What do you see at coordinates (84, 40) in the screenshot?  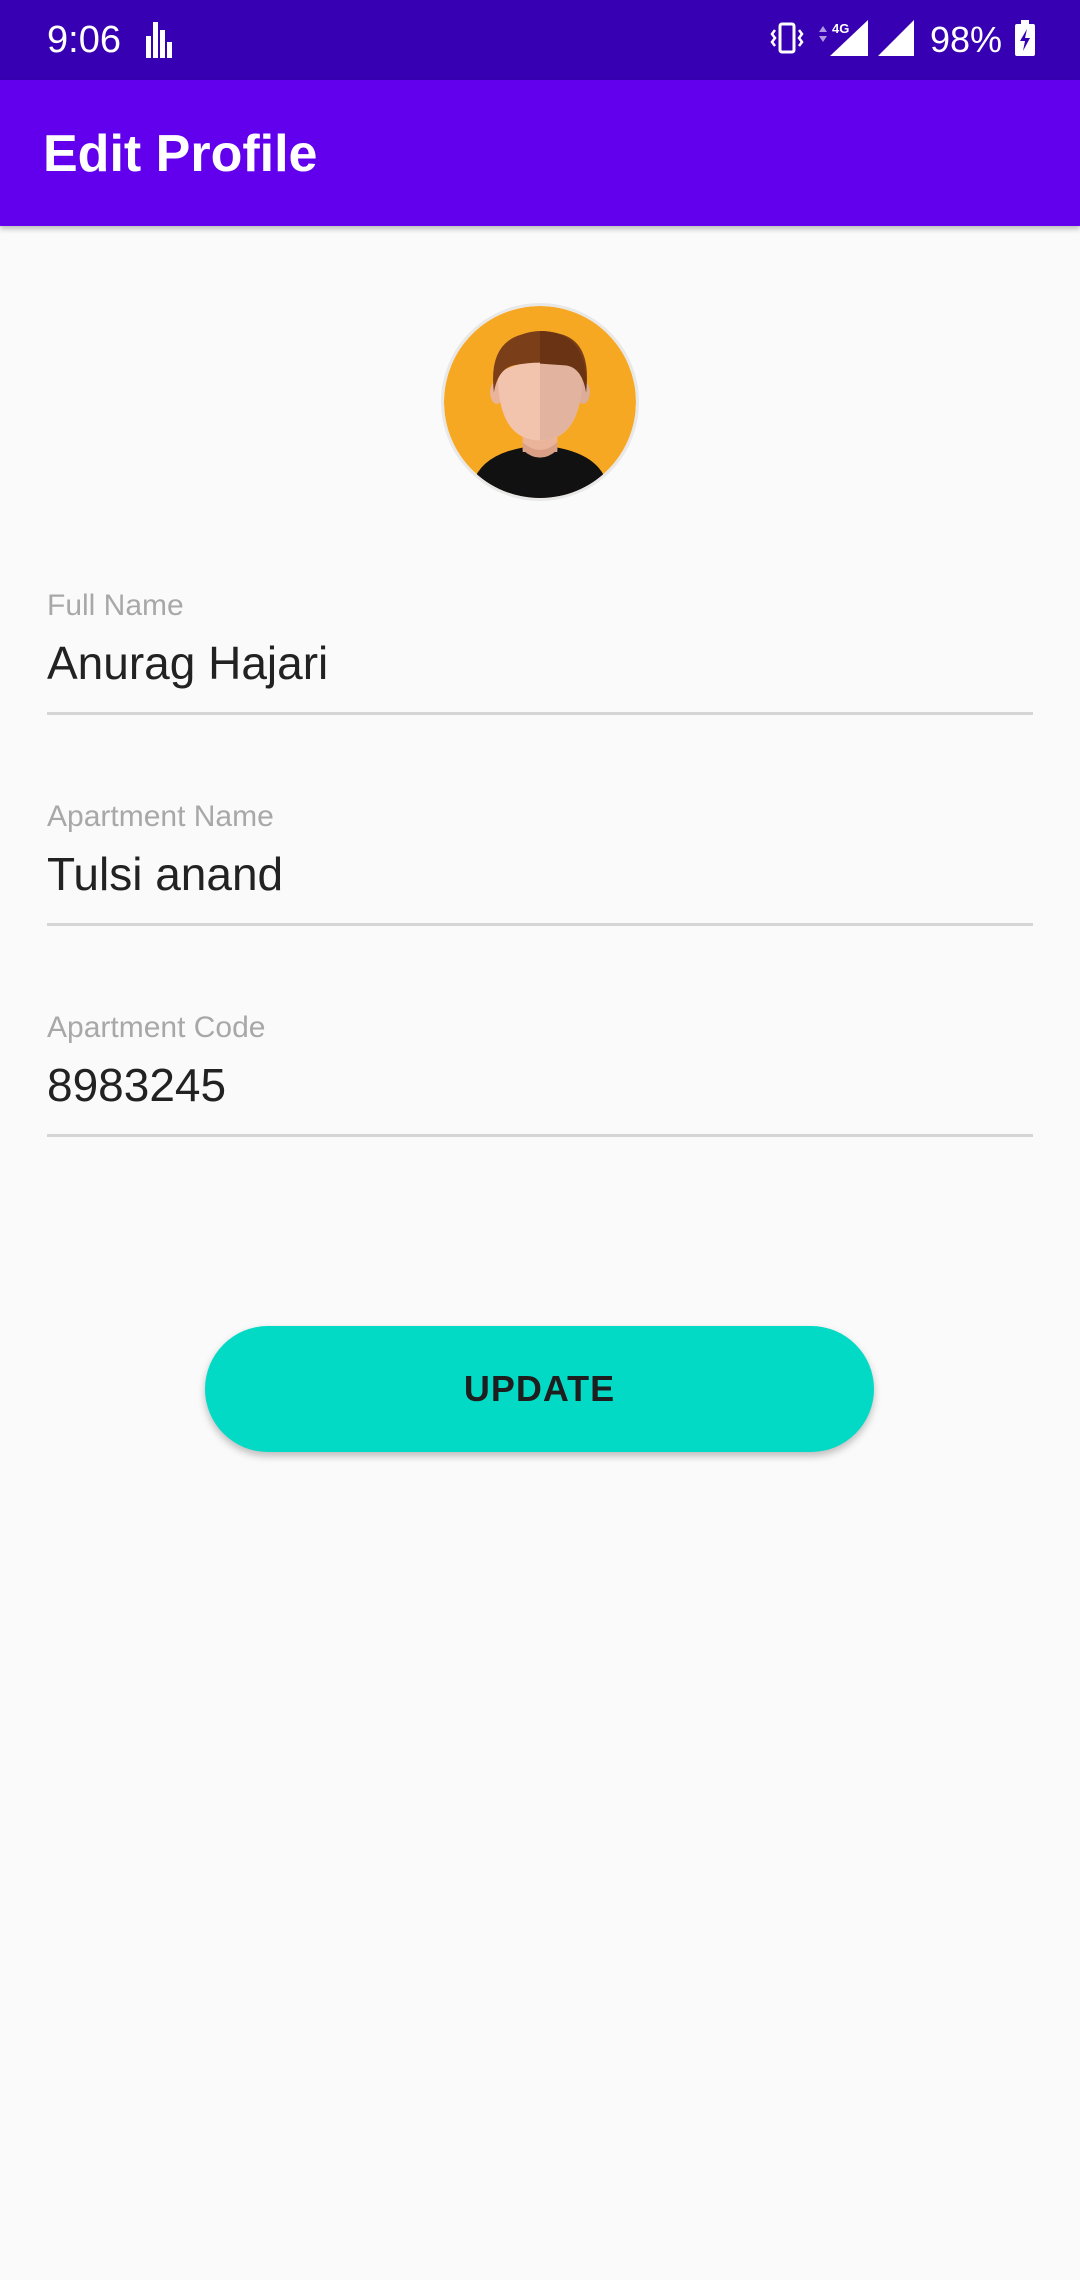 I see `status-time: 9:06` at bounding box center [84, 40].